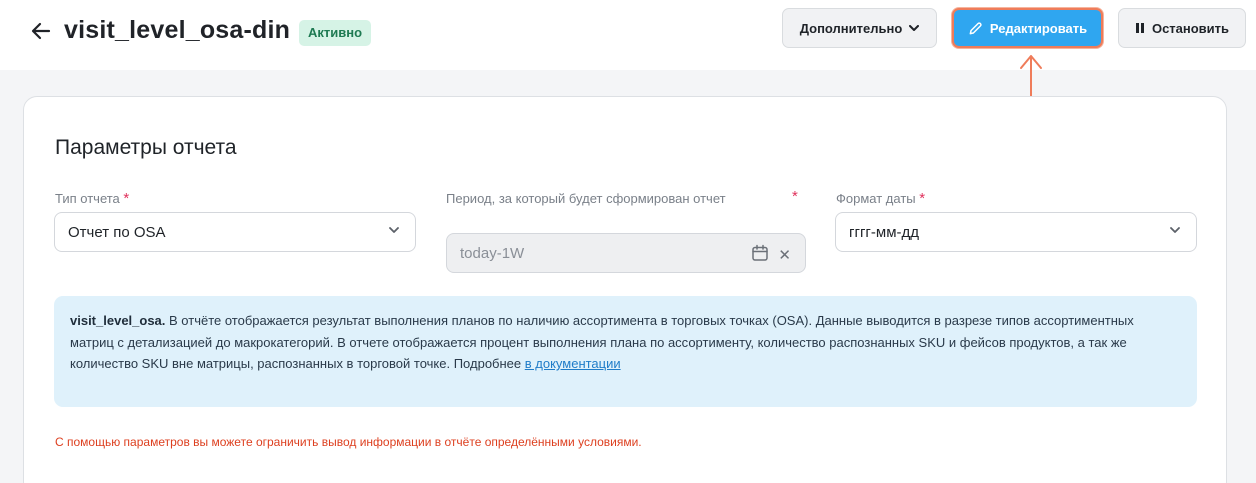 The image size is (1256, 483). What do you see at coordinates (1190, 28) in the screenshot?
I see `stop-button-label: Остановить` at bounding box center [1190, 28].